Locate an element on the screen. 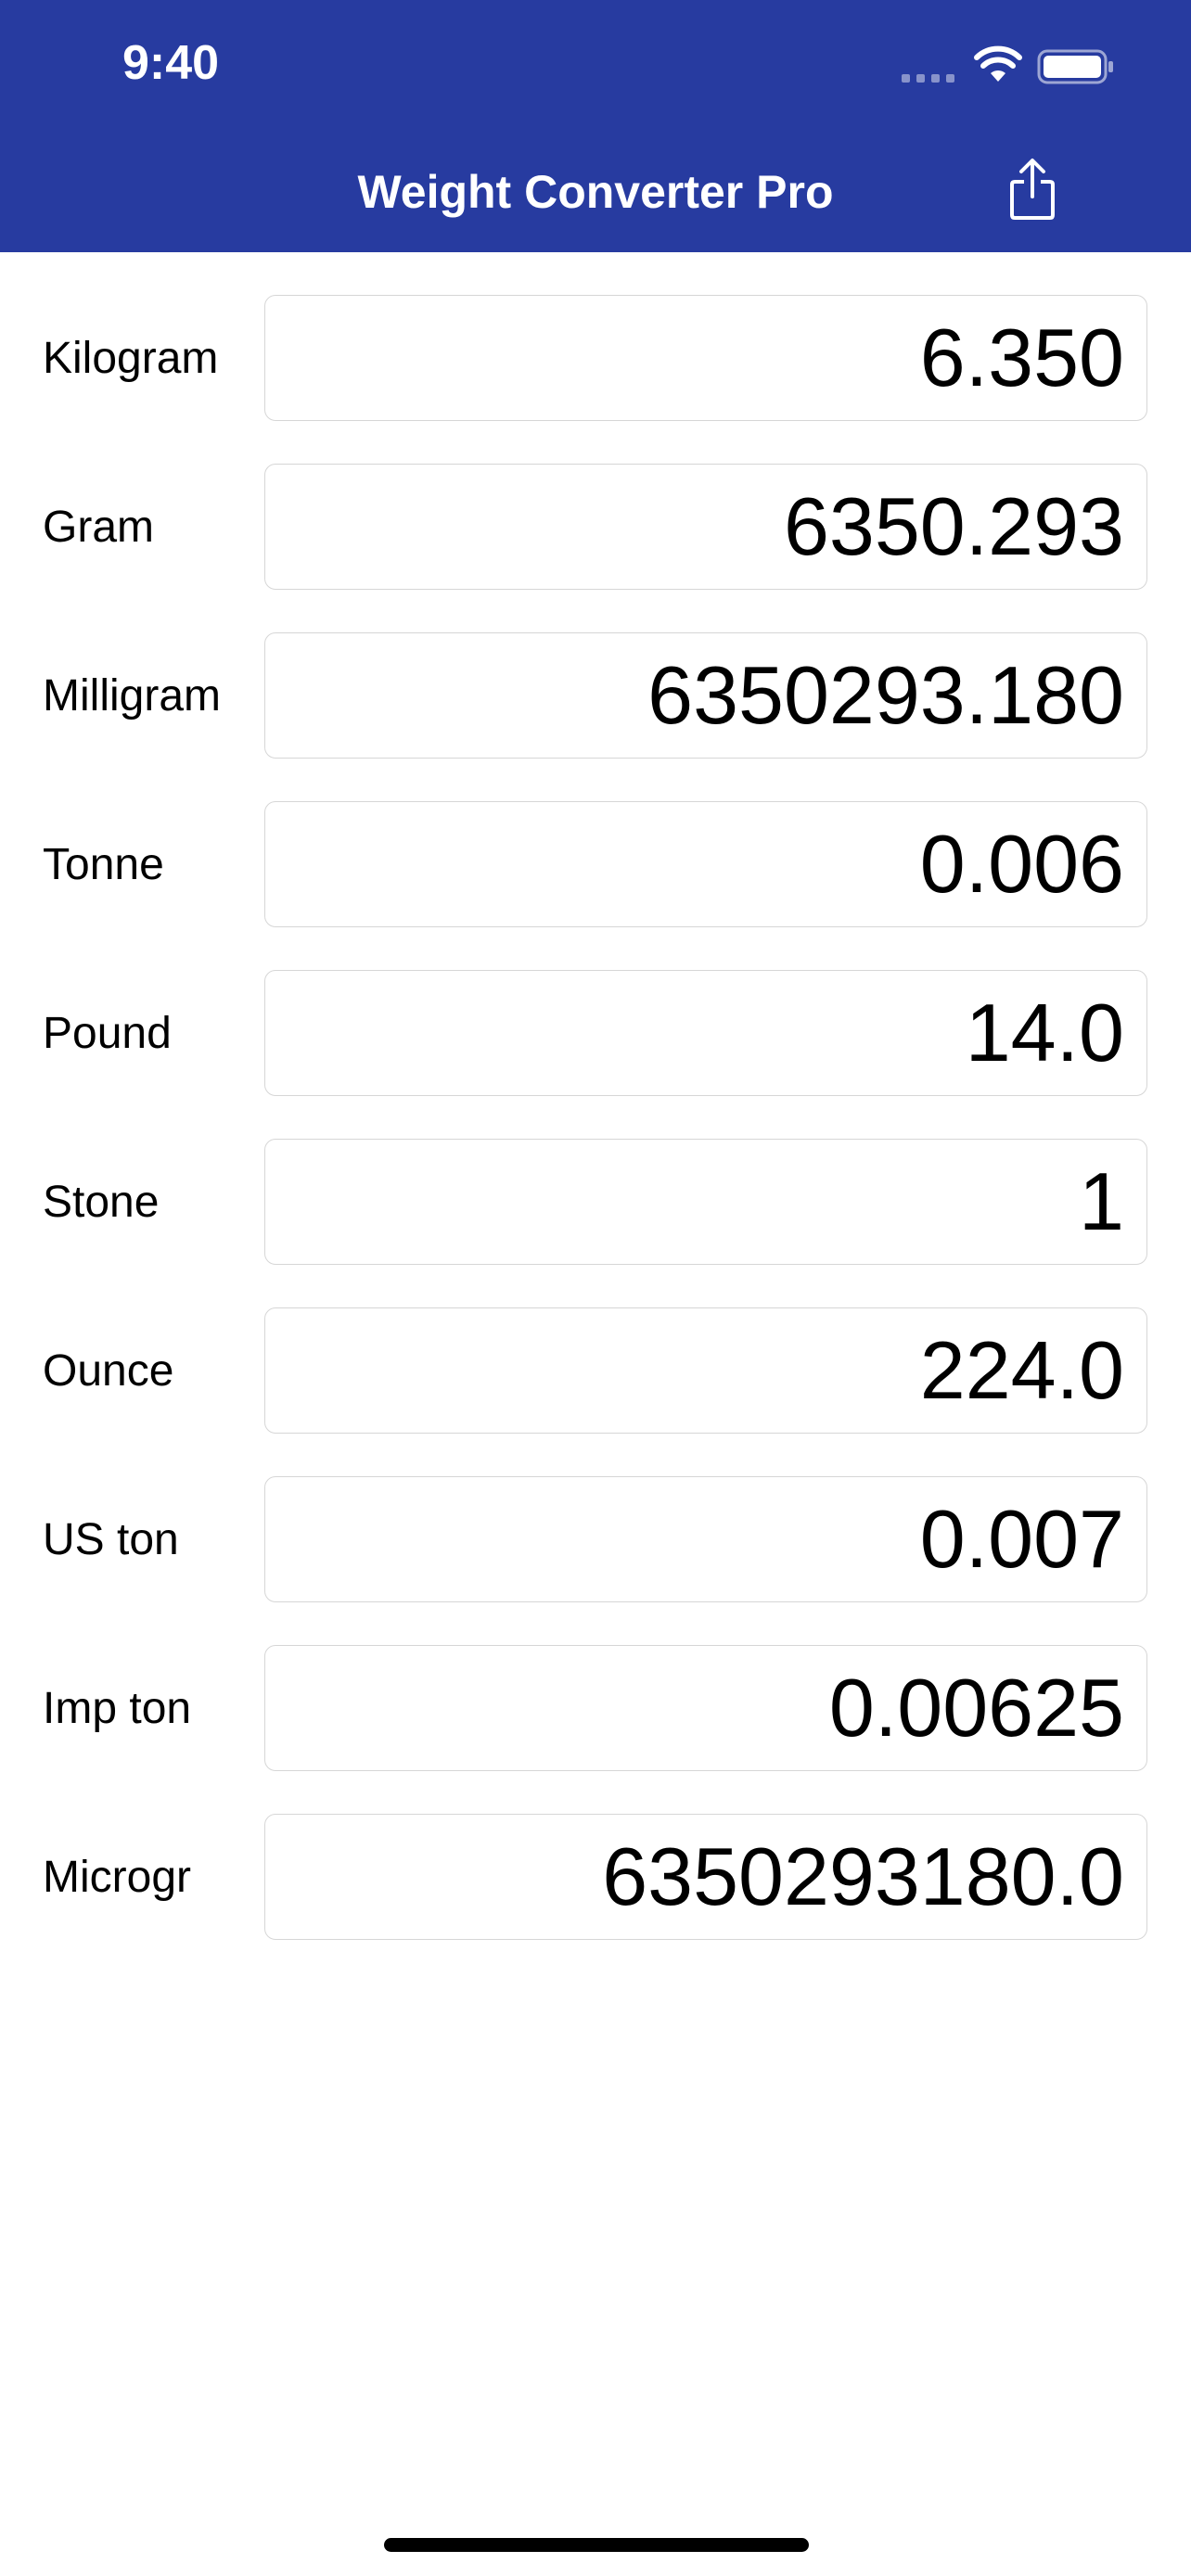 Image resolution: width=1191 pixels, height=2576 pixels. unit-label: US ton is located at coordinates (111, 1539).